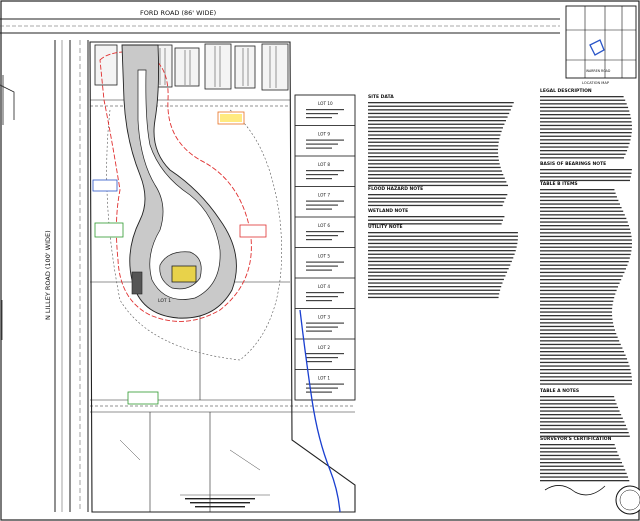 This screenshot has width=640, height=521. I want to click on lilley-road: N LILLEY ROAD (100' WIDE), so click(66, 276).